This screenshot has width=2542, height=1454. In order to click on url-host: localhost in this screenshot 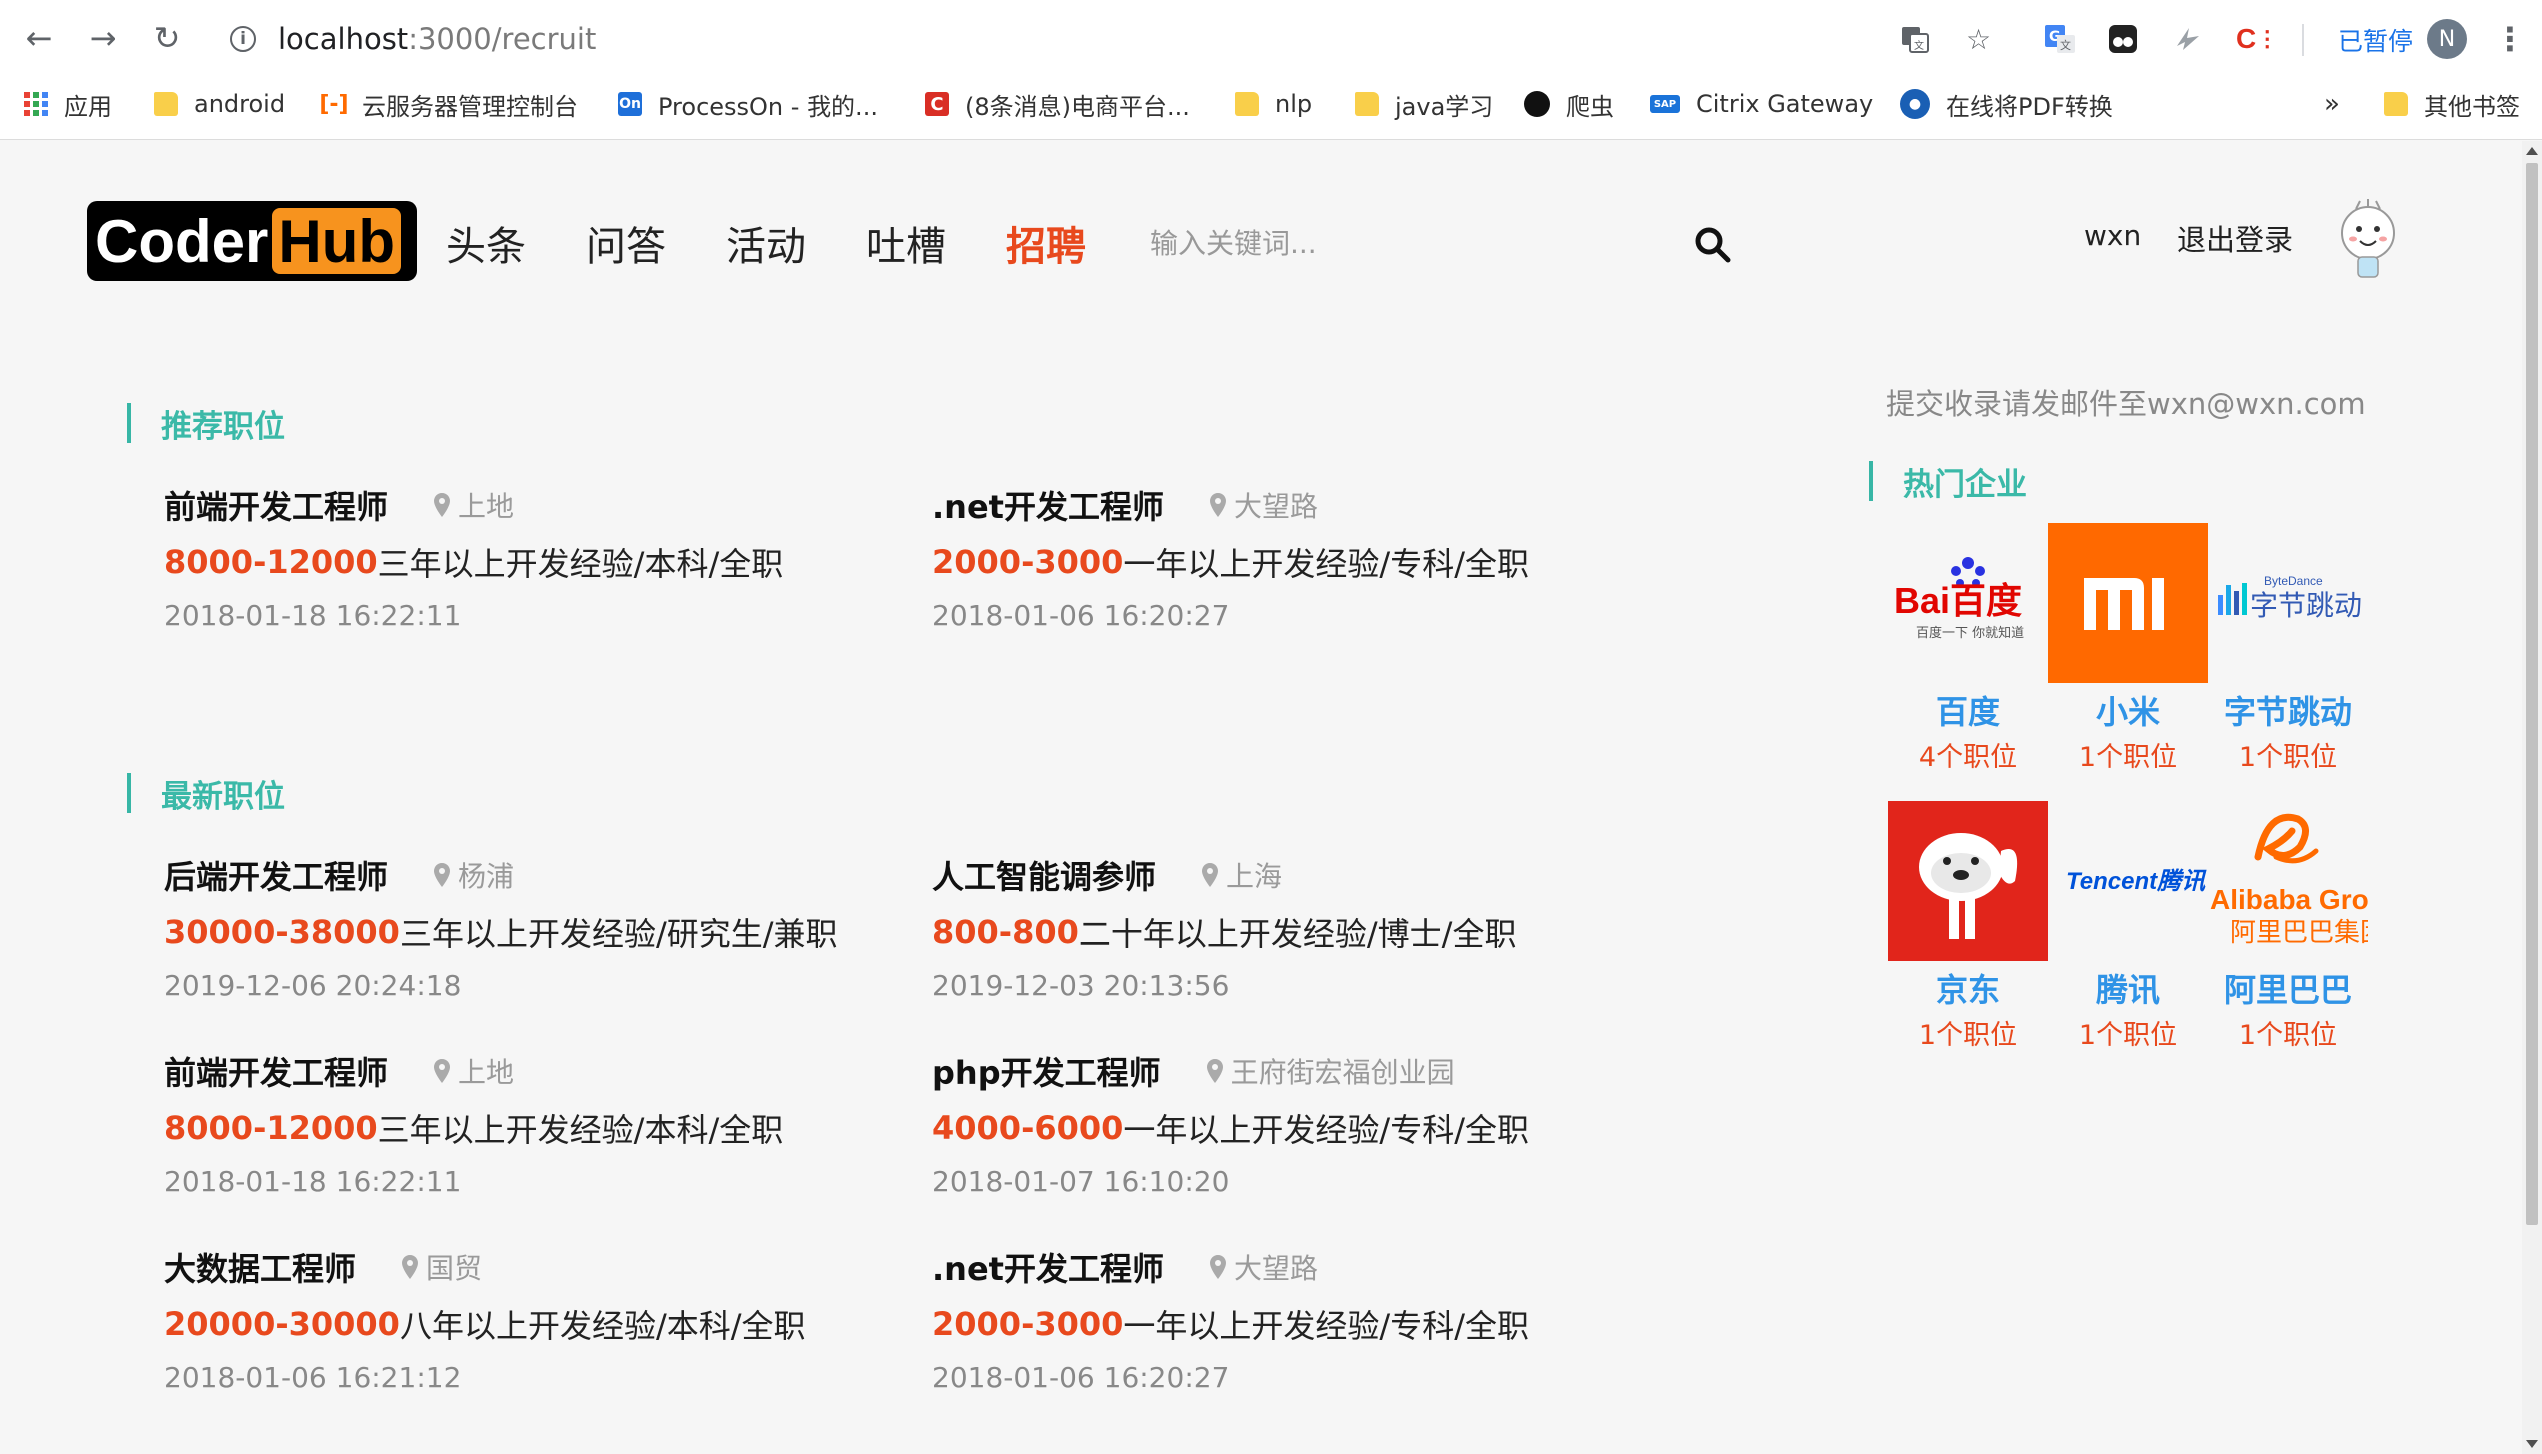, I will do `click(343, 39)`.